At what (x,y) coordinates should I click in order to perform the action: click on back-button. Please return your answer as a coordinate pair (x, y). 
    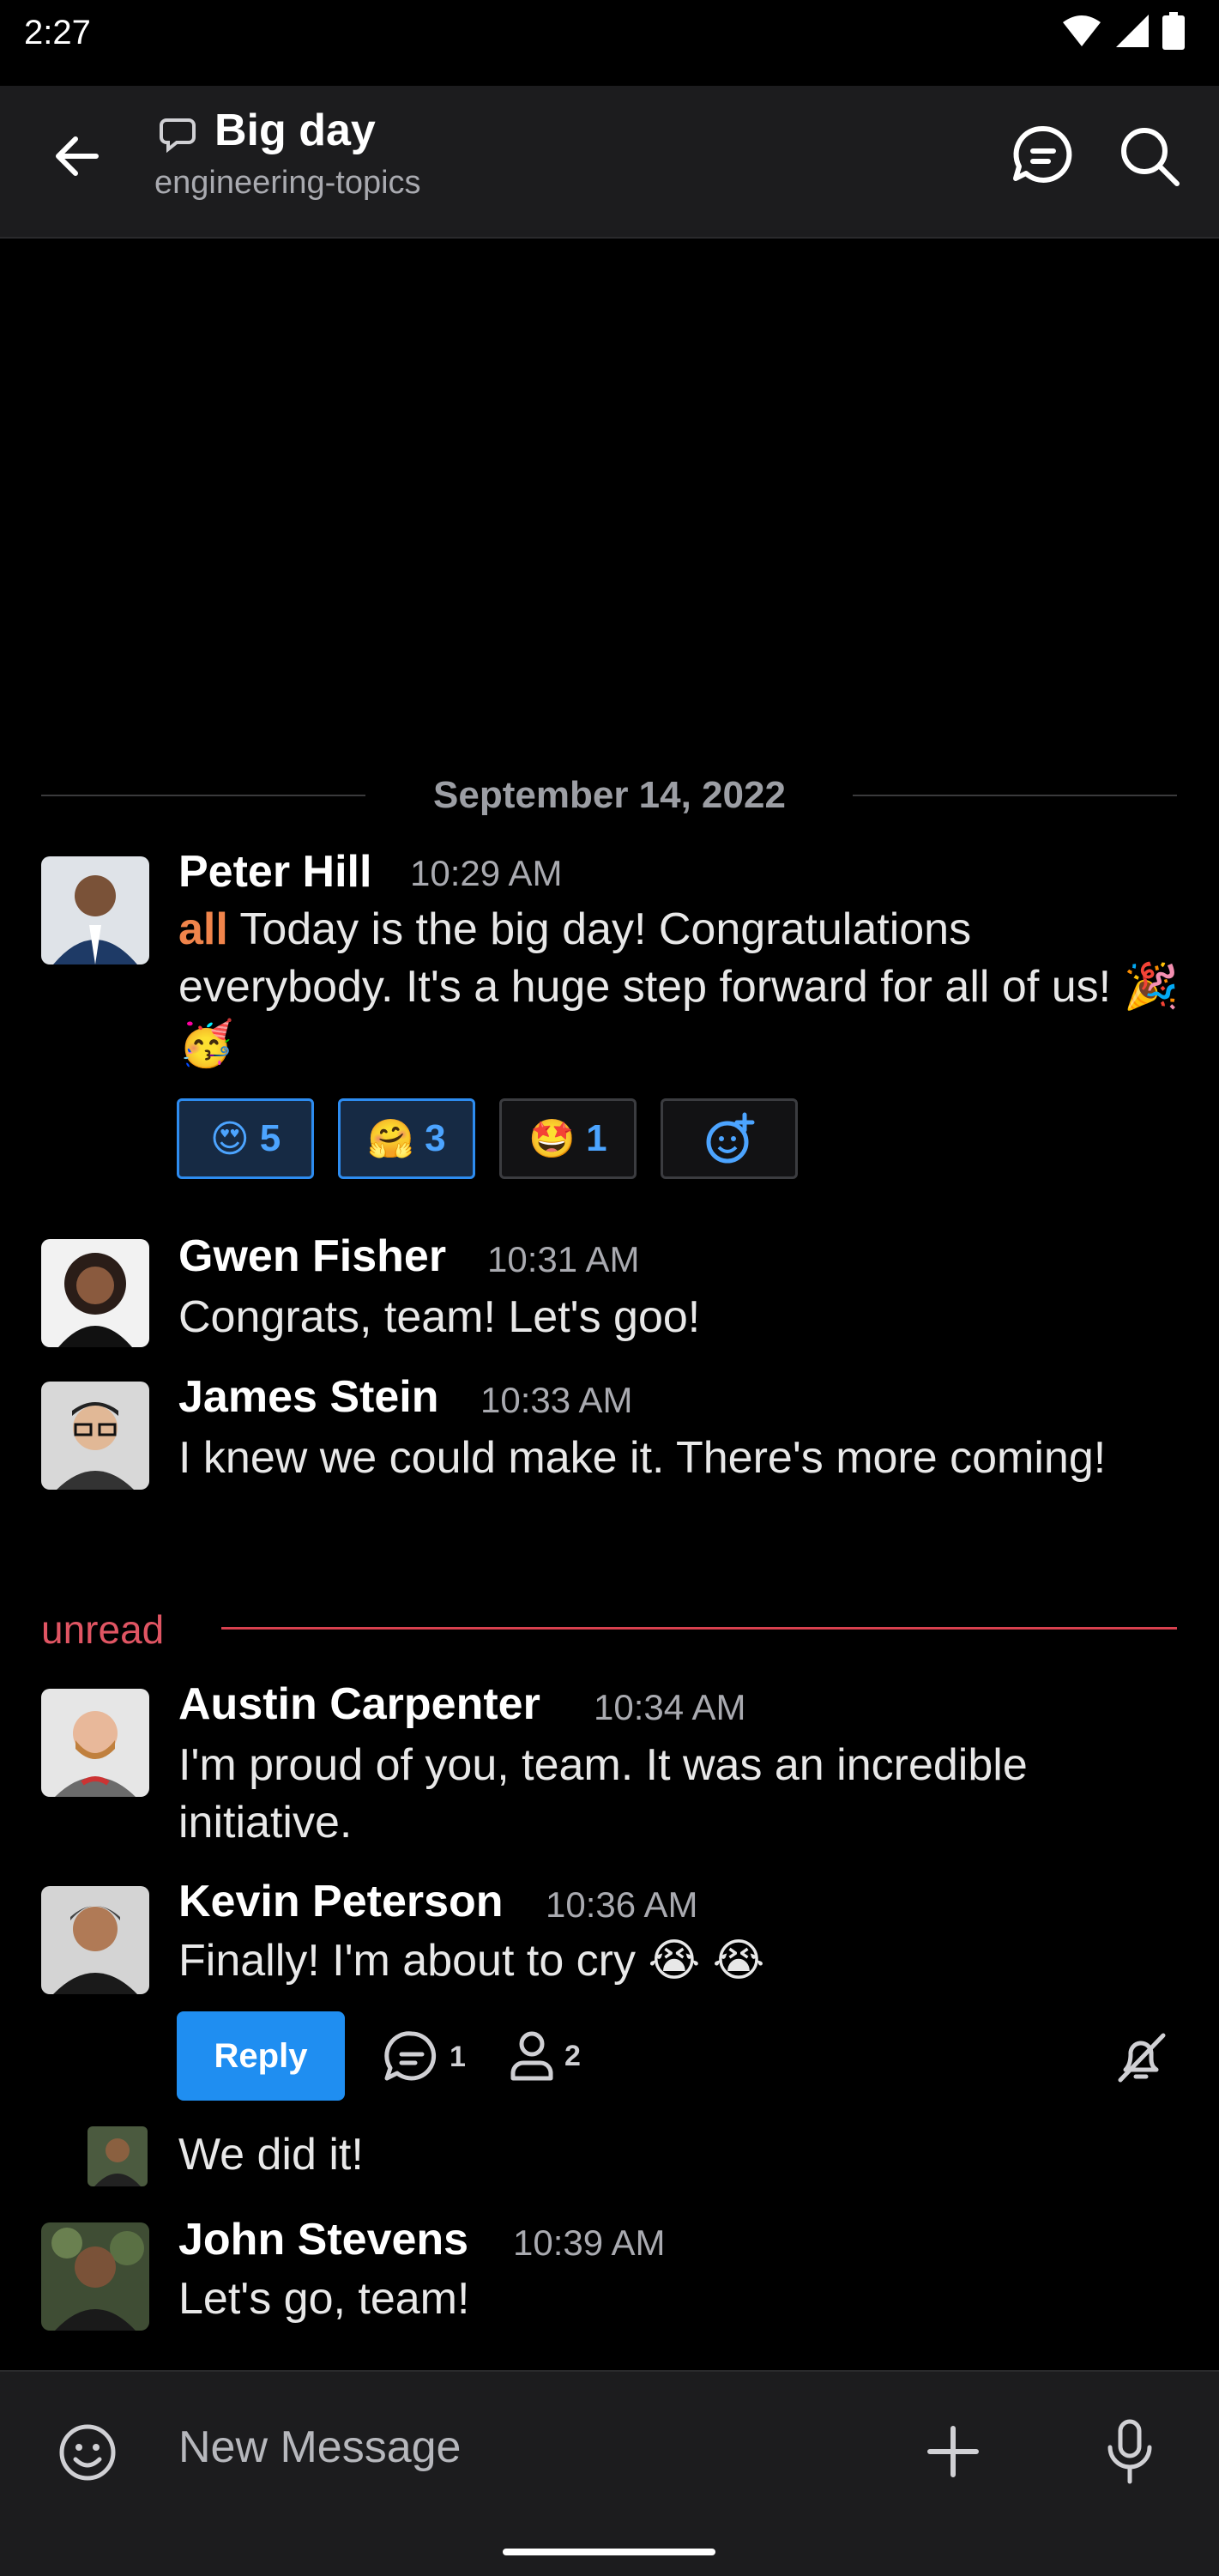
    Looking at the image, I should click on (78, 156).